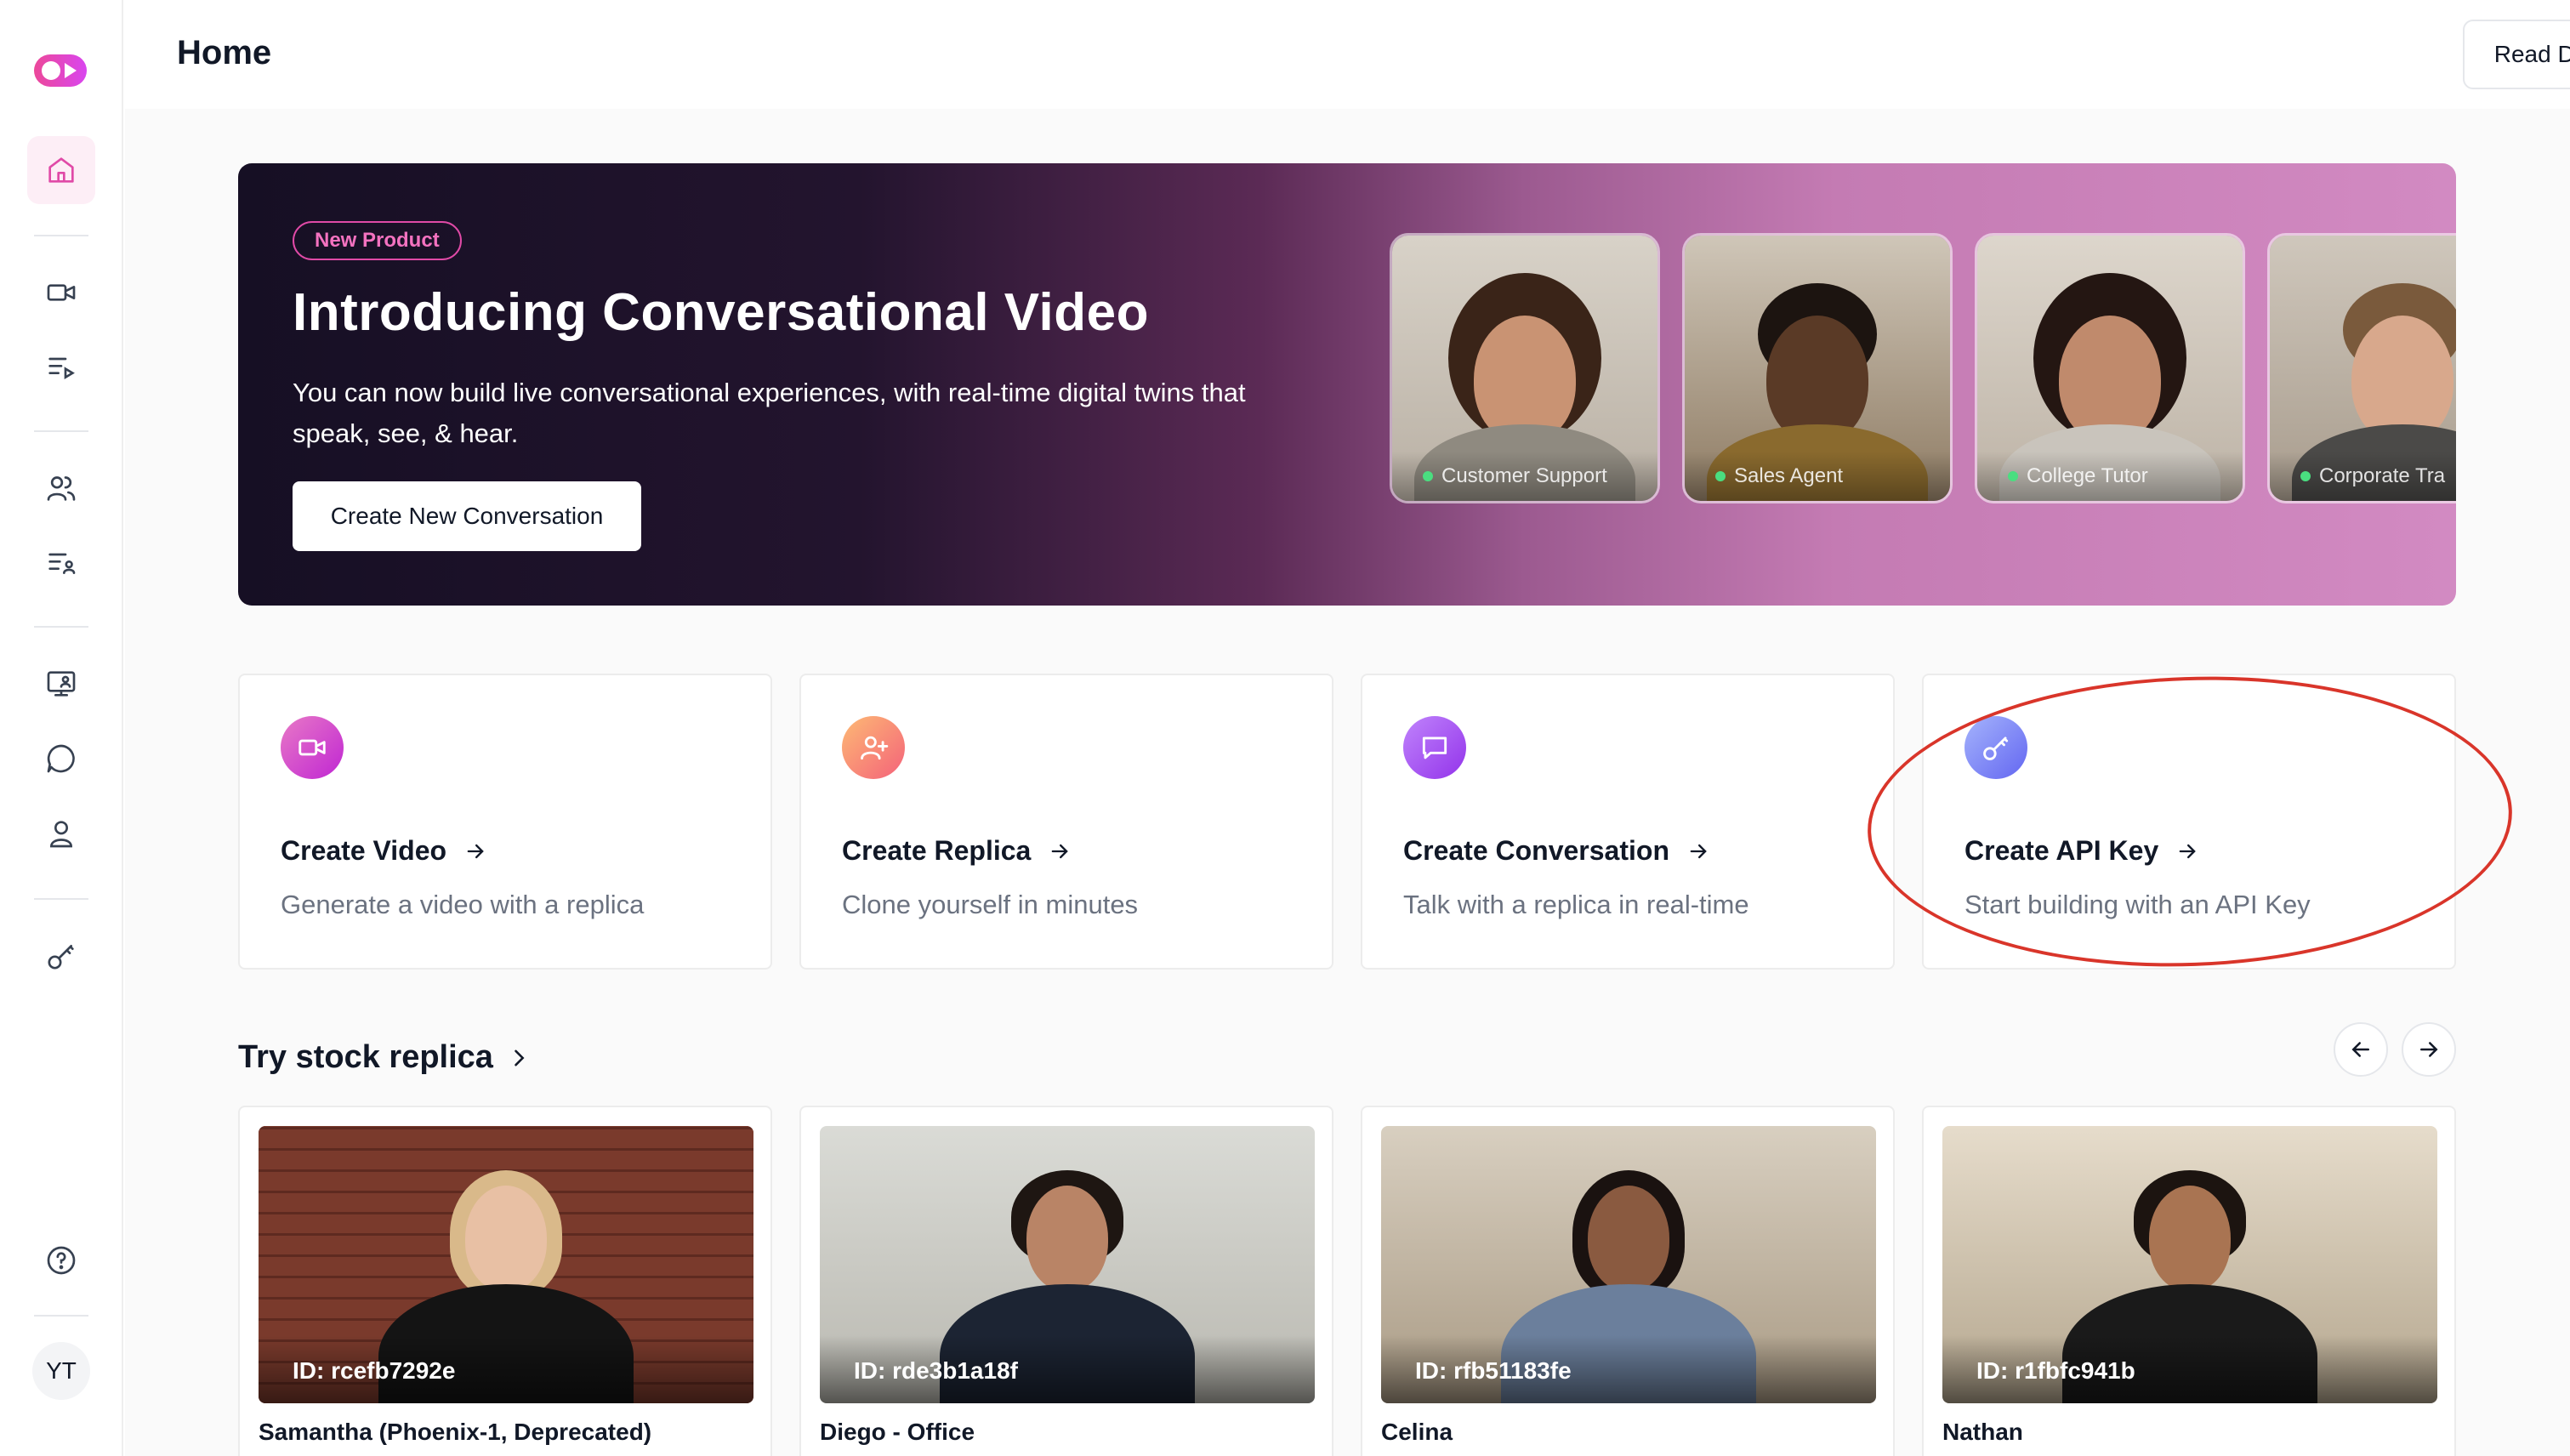 The image size is (2570, 1456). I want to click on persona-card-college-tutor: College Tutor, so click(2110, 368).